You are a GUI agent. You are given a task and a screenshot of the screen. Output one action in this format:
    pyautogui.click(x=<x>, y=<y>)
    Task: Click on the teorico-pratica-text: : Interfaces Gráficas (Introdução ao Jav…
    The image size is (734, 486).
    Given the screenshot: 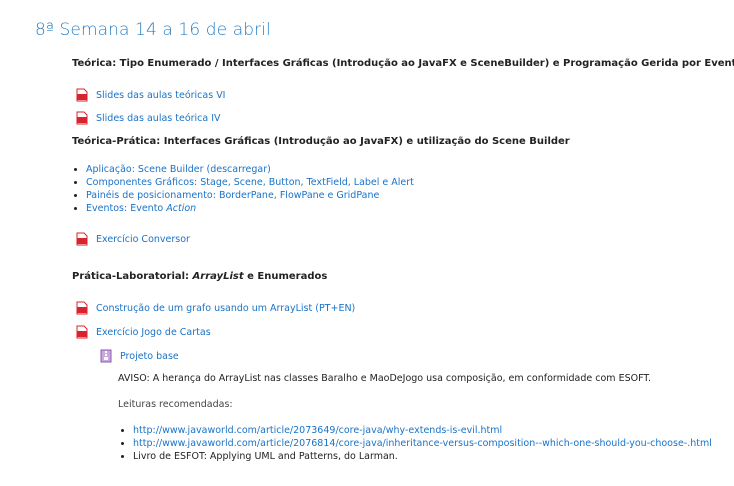 What is the action you would take?
    pyautogui.click(x=363, y=141)
    